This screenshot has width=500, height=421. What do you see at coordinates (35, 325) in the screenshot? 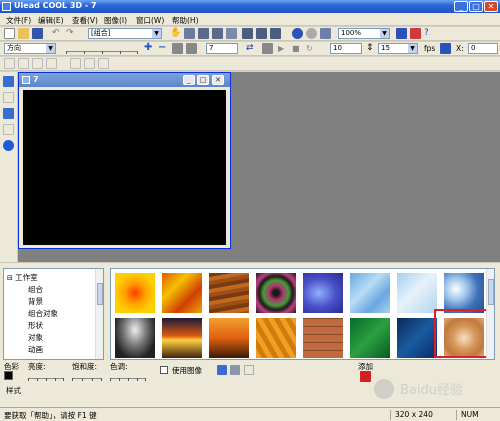
I see `tree-item-shape: 形状` at bounding box center [35, 325].